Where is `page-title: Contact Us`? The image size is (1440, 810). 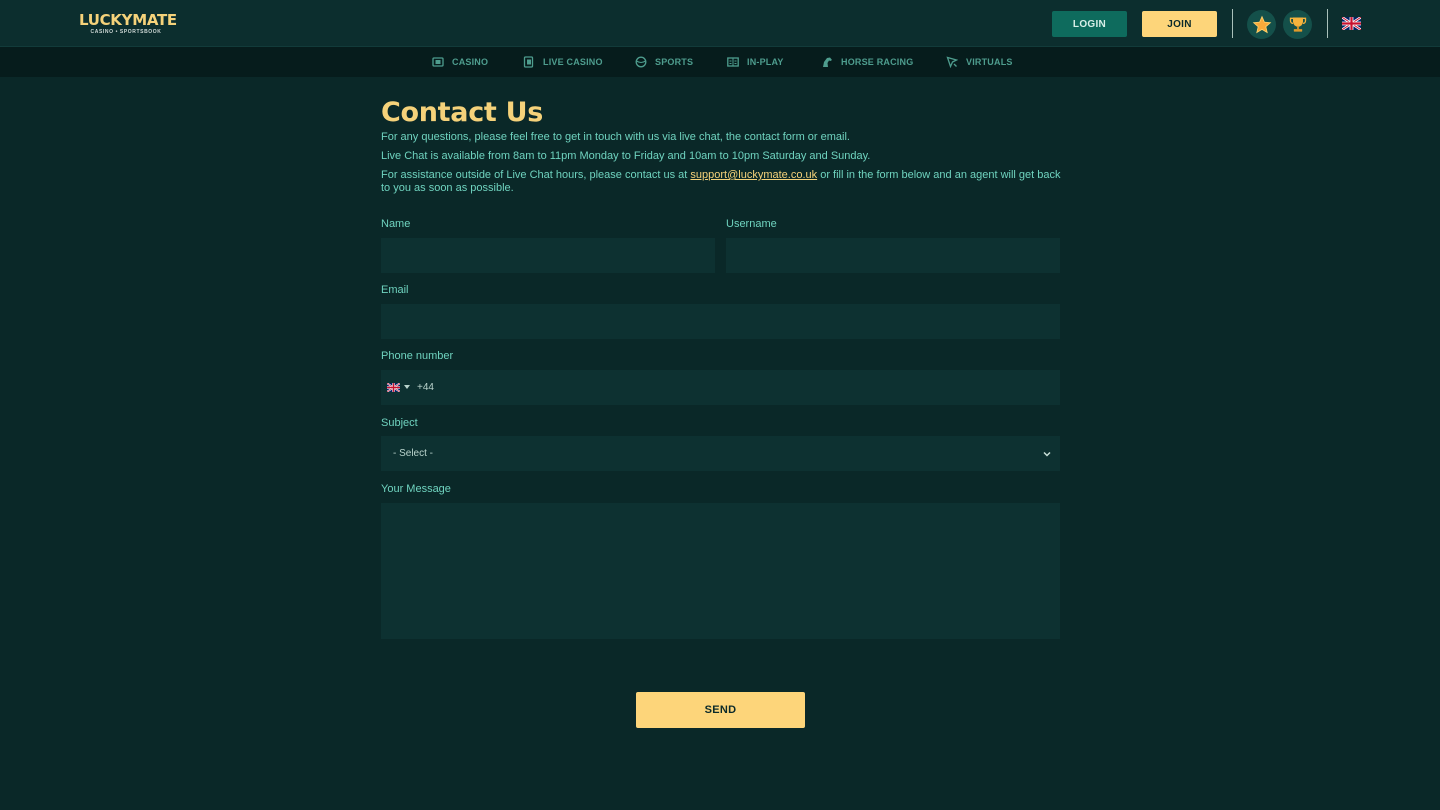 page-title: Contact Us is located at coordinates (462, 112).